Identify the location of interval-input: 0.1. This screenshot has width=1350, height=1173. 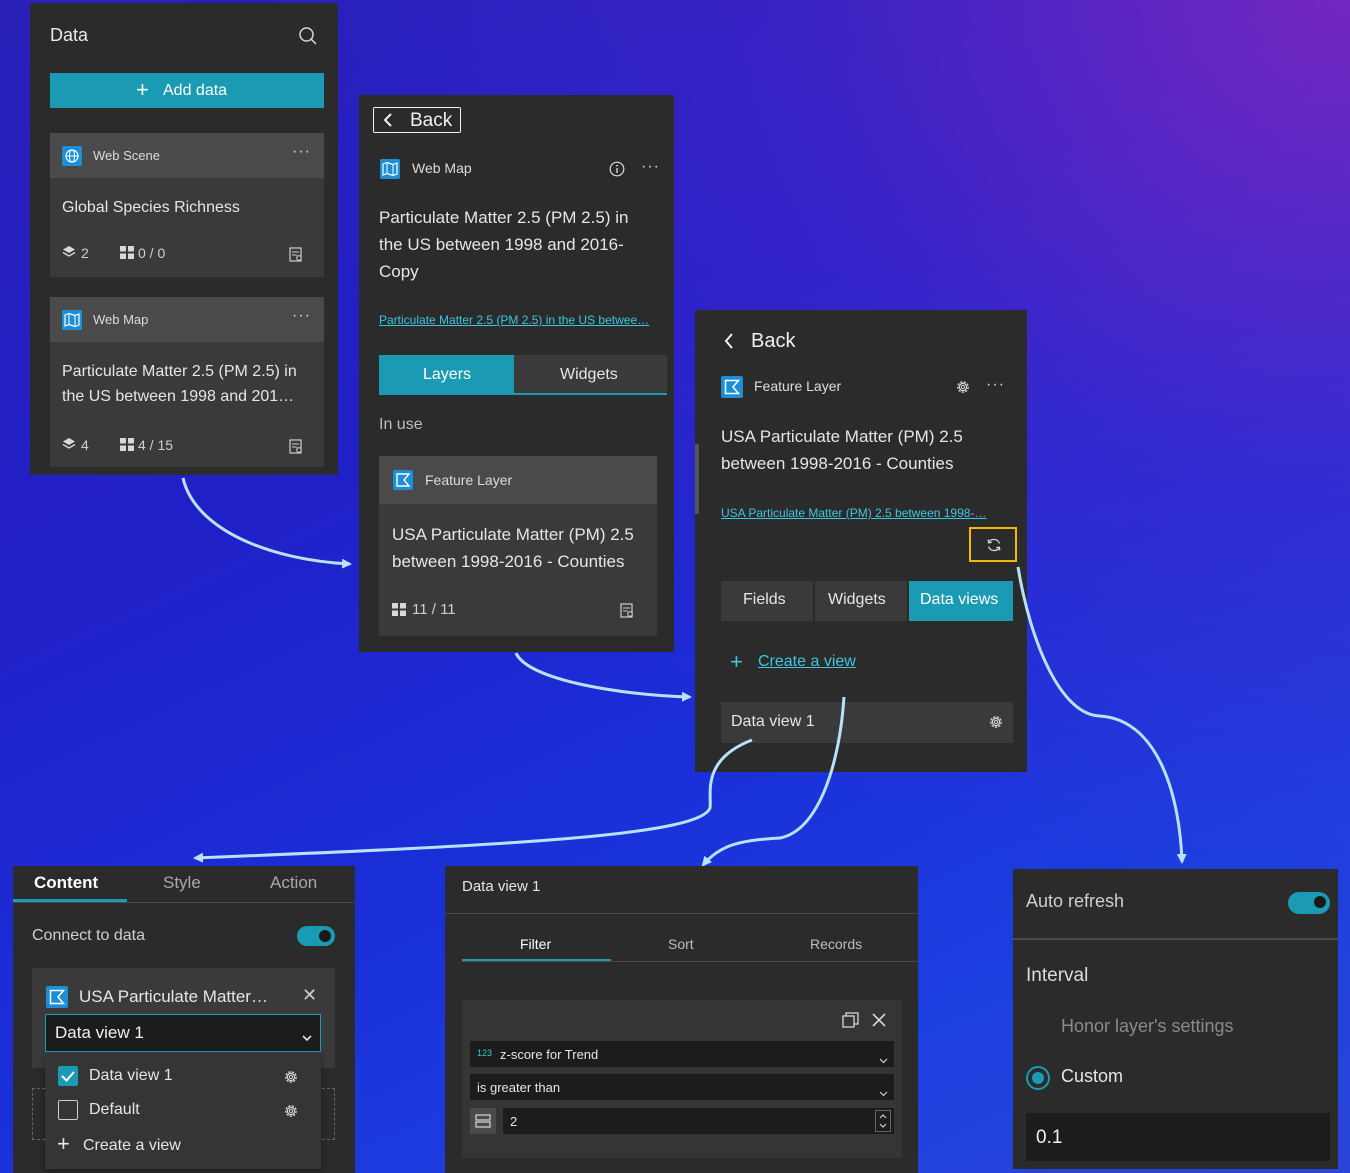
(1178, 1137).